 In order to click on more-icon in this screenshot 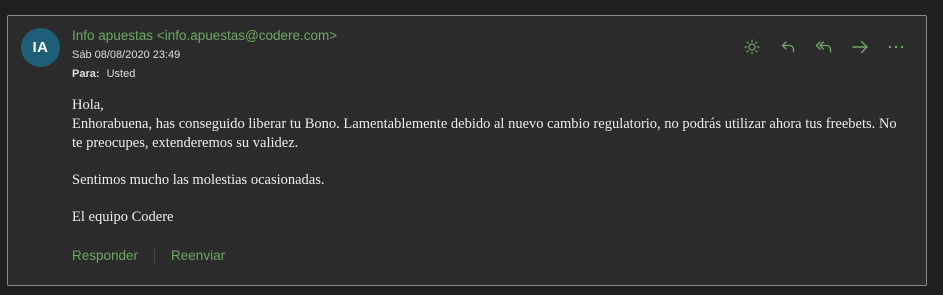, I will do `click(896, 47)`.